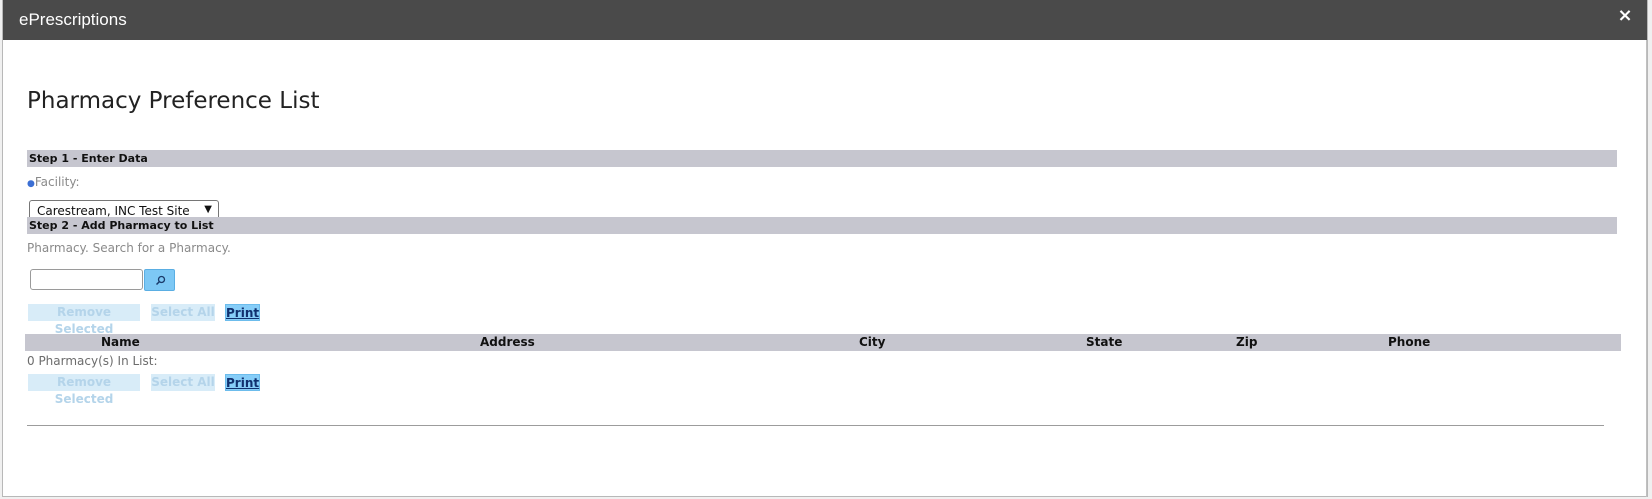 This screenshot has width=1652, height=499. I want to click on dialog-title: ePrescriptions, so click(73, 19).